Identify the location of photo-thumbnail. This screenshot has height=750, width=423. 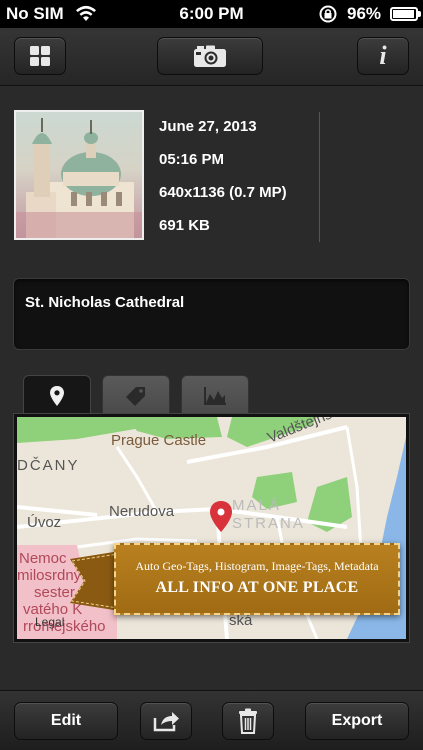
(79, 175).